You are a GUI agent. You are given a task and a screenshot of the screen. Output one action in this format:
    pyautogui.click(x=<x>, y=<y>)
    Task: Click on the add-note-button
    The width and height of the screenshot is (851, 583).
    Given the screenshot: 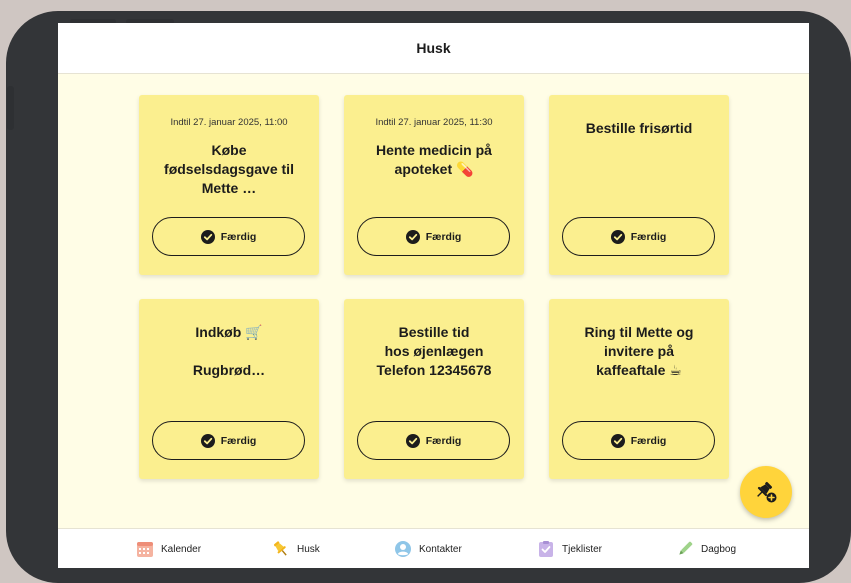 What is the action you would take?
    pyautogui.click(x=766, y=492)
    